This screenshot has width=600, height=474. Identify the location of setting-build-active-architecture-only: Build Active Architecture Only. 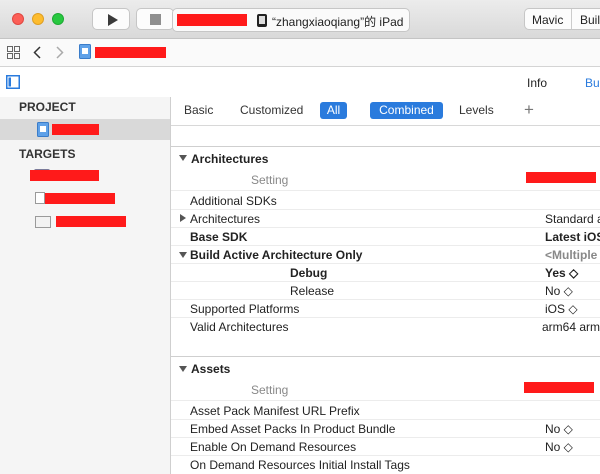
(276, 255).